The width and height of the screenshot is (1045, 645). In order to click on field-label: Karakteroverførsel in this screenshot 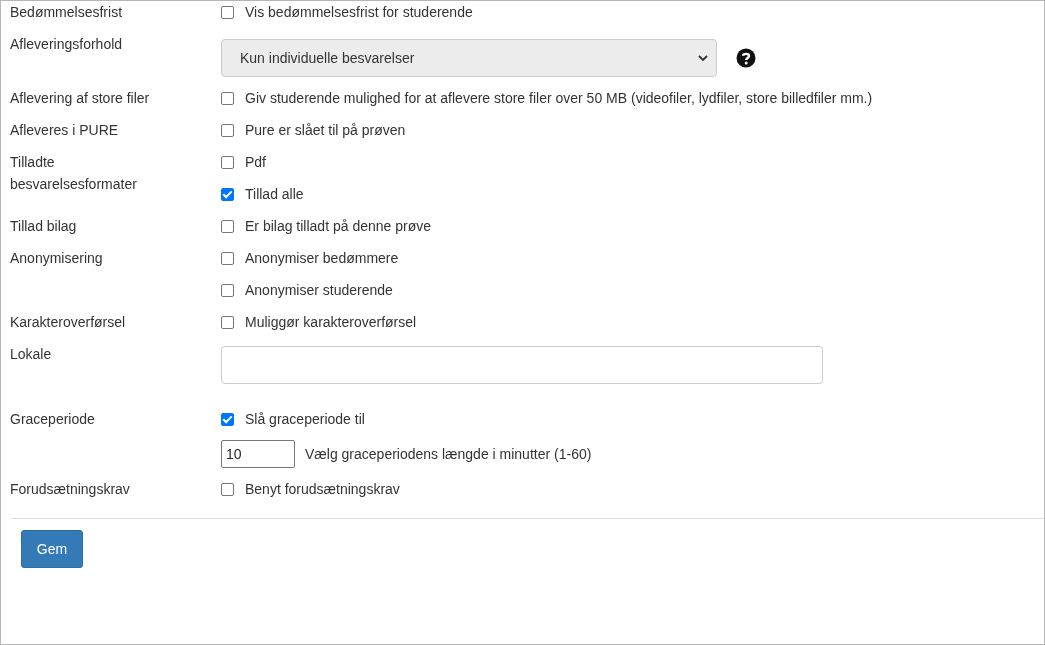, I will do `click(68, 322)`.